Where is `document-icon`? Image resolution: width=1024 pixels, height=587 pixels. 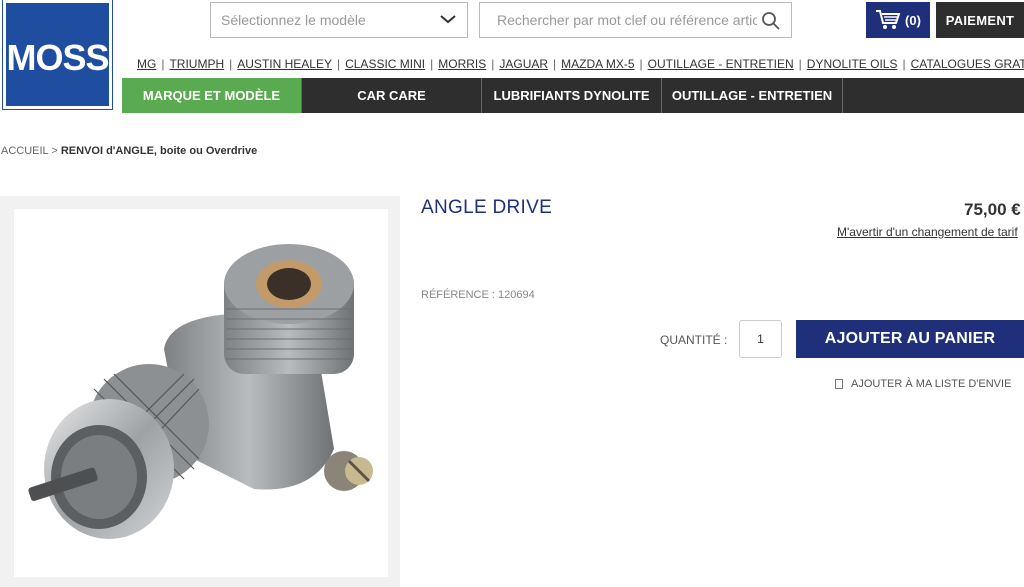 document-icon is located at coordinates (839, 384).